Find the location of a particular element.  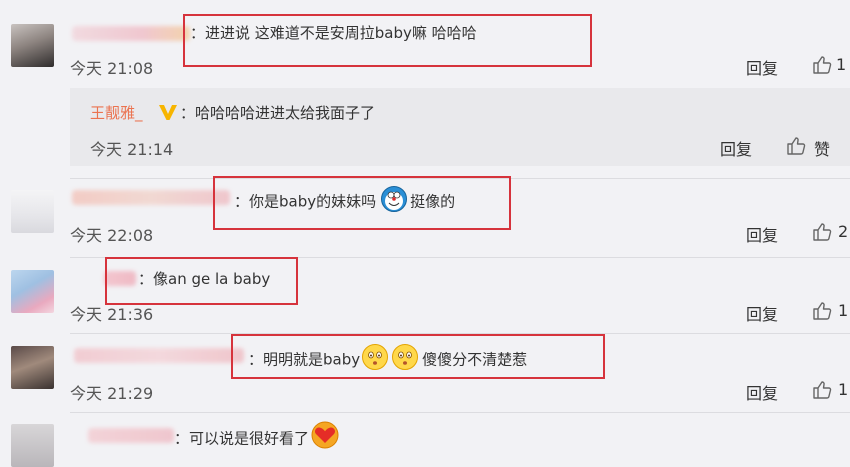

comment-text: ：可以说是很好看了 is located at coordinates (257, 435).